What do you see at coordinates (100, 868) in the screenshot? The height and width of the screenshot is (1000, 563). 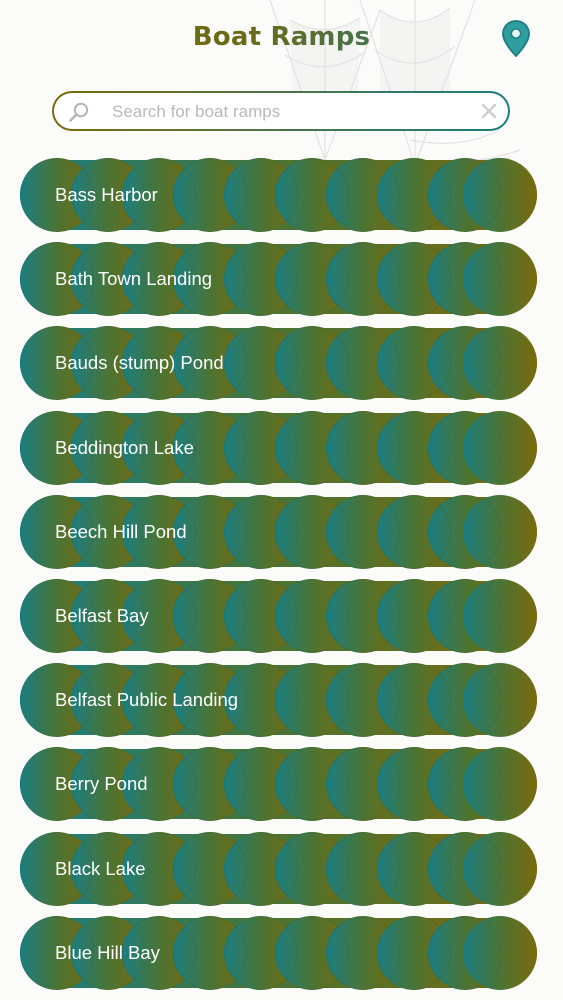 I see `list-item-label: Black Lake` at bounding box center [100, 868].